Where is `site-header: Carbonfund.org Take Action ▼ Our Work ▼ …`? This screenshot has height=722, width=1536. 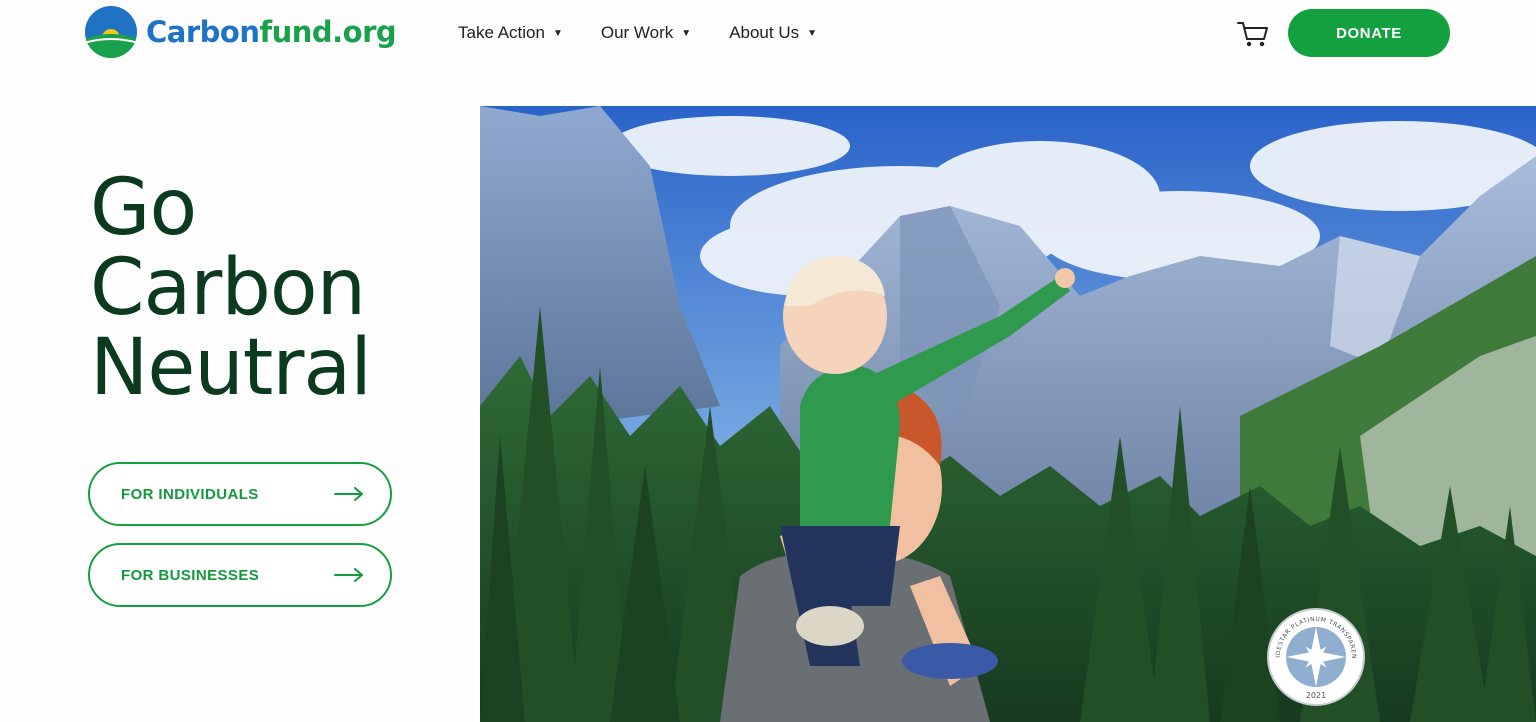 site-header: Carbonfund.org Take Action ▼ Our Work ▼ … is located at coordinates (768, 35).